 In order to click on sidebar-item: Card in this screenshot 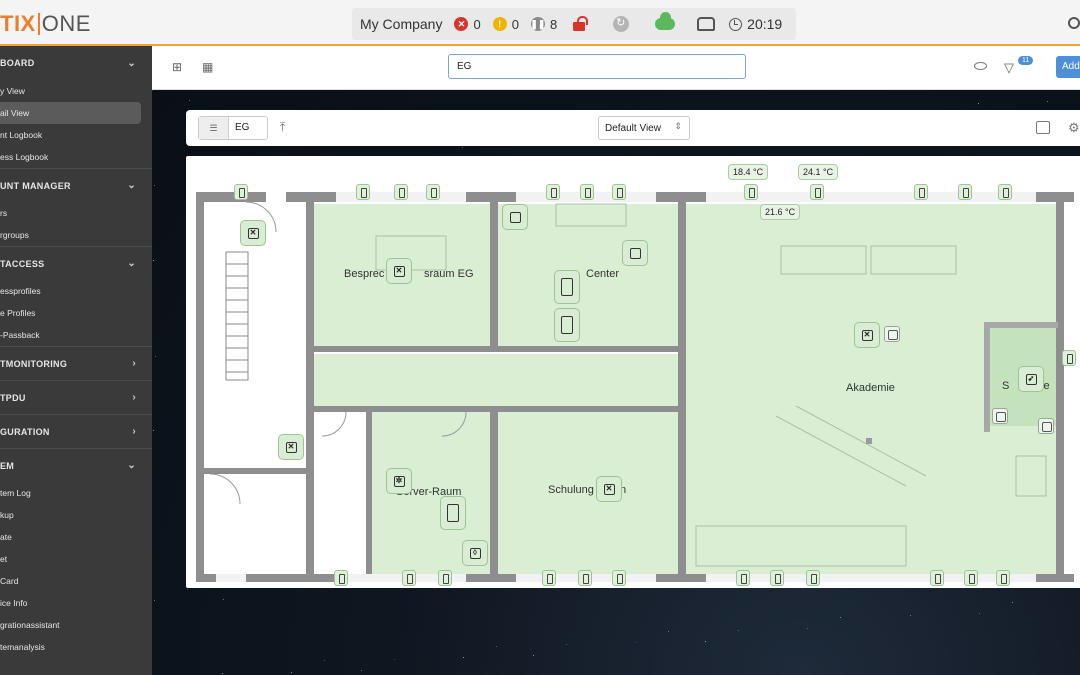, I will do `click(76, 581)`.